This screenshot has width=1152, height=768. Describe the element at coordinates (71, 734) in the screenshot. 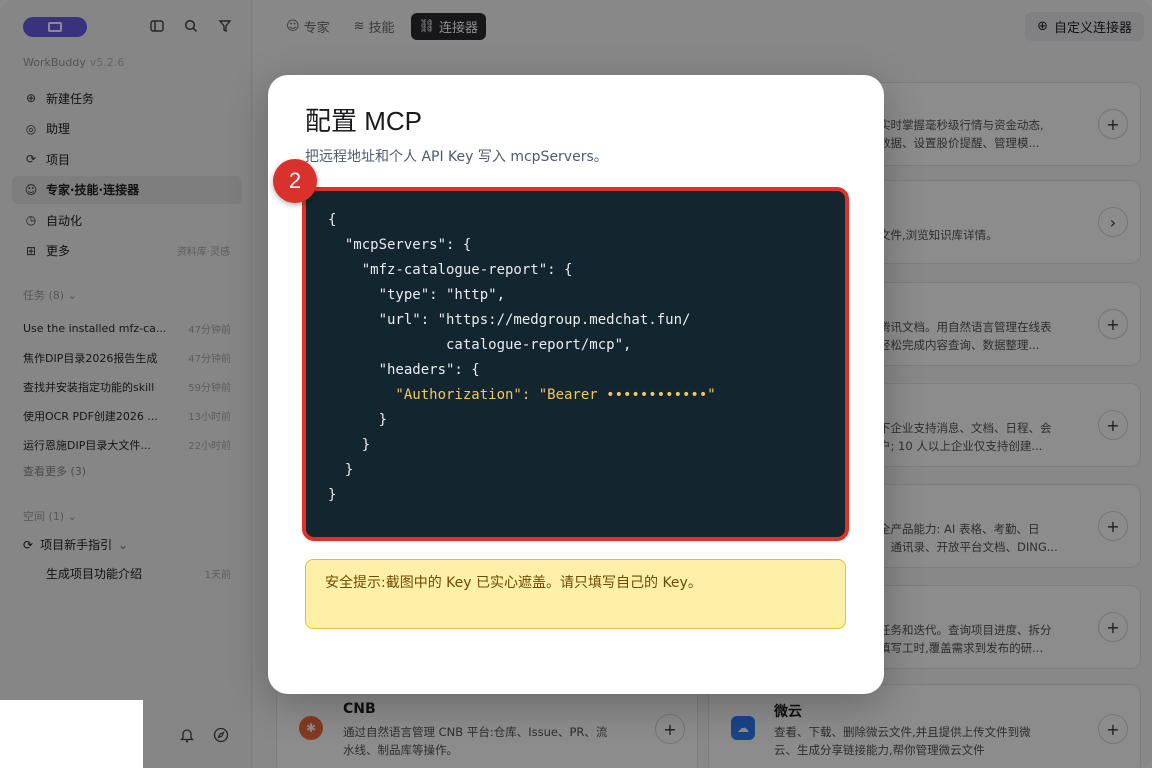

I see `blank-region` at that location.